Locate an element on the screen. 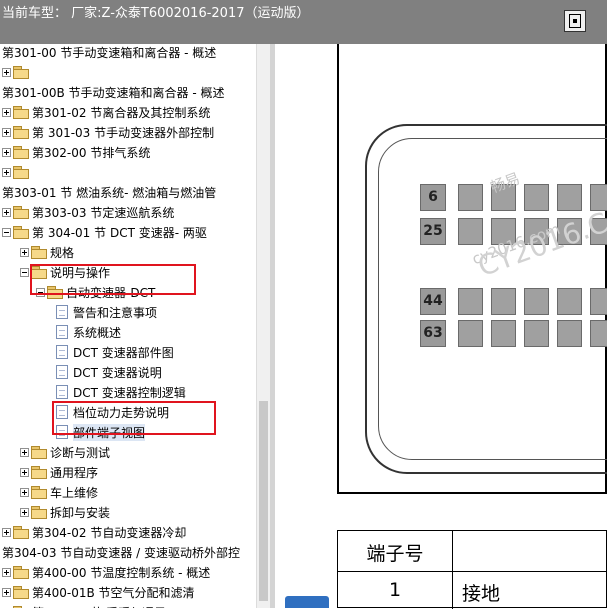 Image resolution: width=607 pixels, height=609 pixels. tree-item-label: 第304-03 节自动变速器 / 变速驱动桥外部控 is located at coordinates (121, 552).